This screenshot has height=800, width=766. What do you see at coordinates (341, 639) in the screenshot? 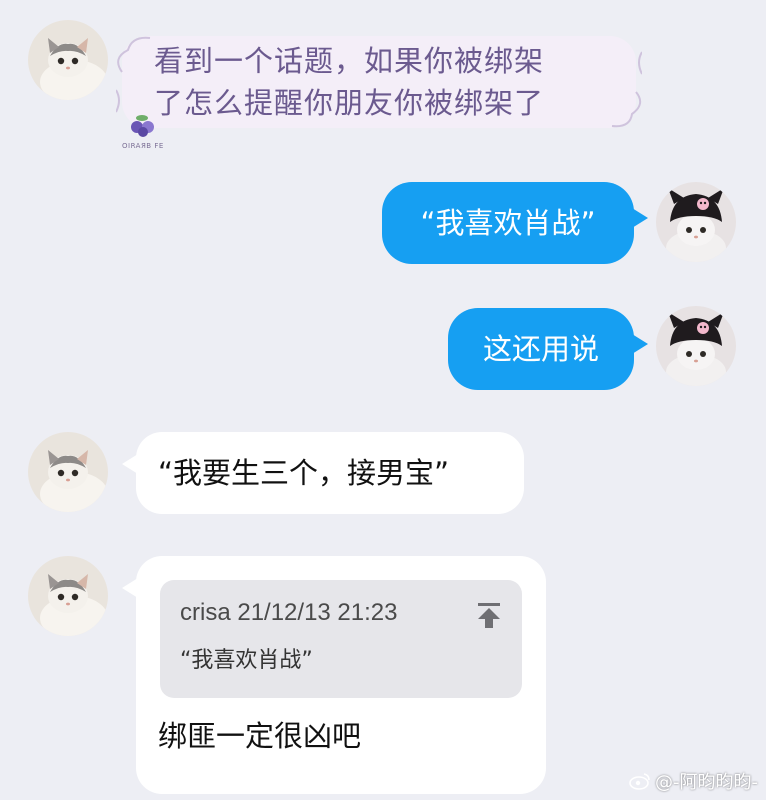
I see `quoted-message: crisa 21/12/13 21:23 “我喜欢肖战”` at bounding box center [341, 639].